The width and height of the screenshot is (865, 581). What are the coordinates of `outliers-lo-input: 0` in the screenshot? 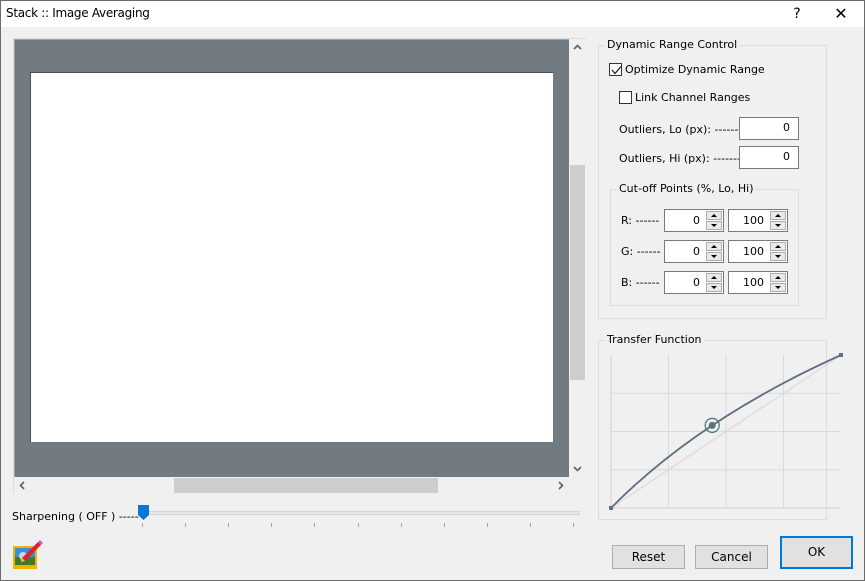 It's located at (769, 128).